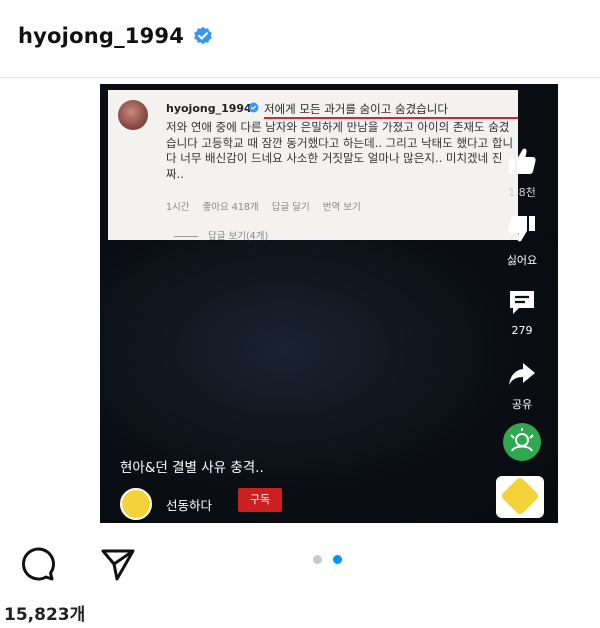 Image resolution: width=600 pixels, height=628 pixels. Describe the element at coordinates (136, 504) in the screenshot. I see `channel-avatar` at that location.